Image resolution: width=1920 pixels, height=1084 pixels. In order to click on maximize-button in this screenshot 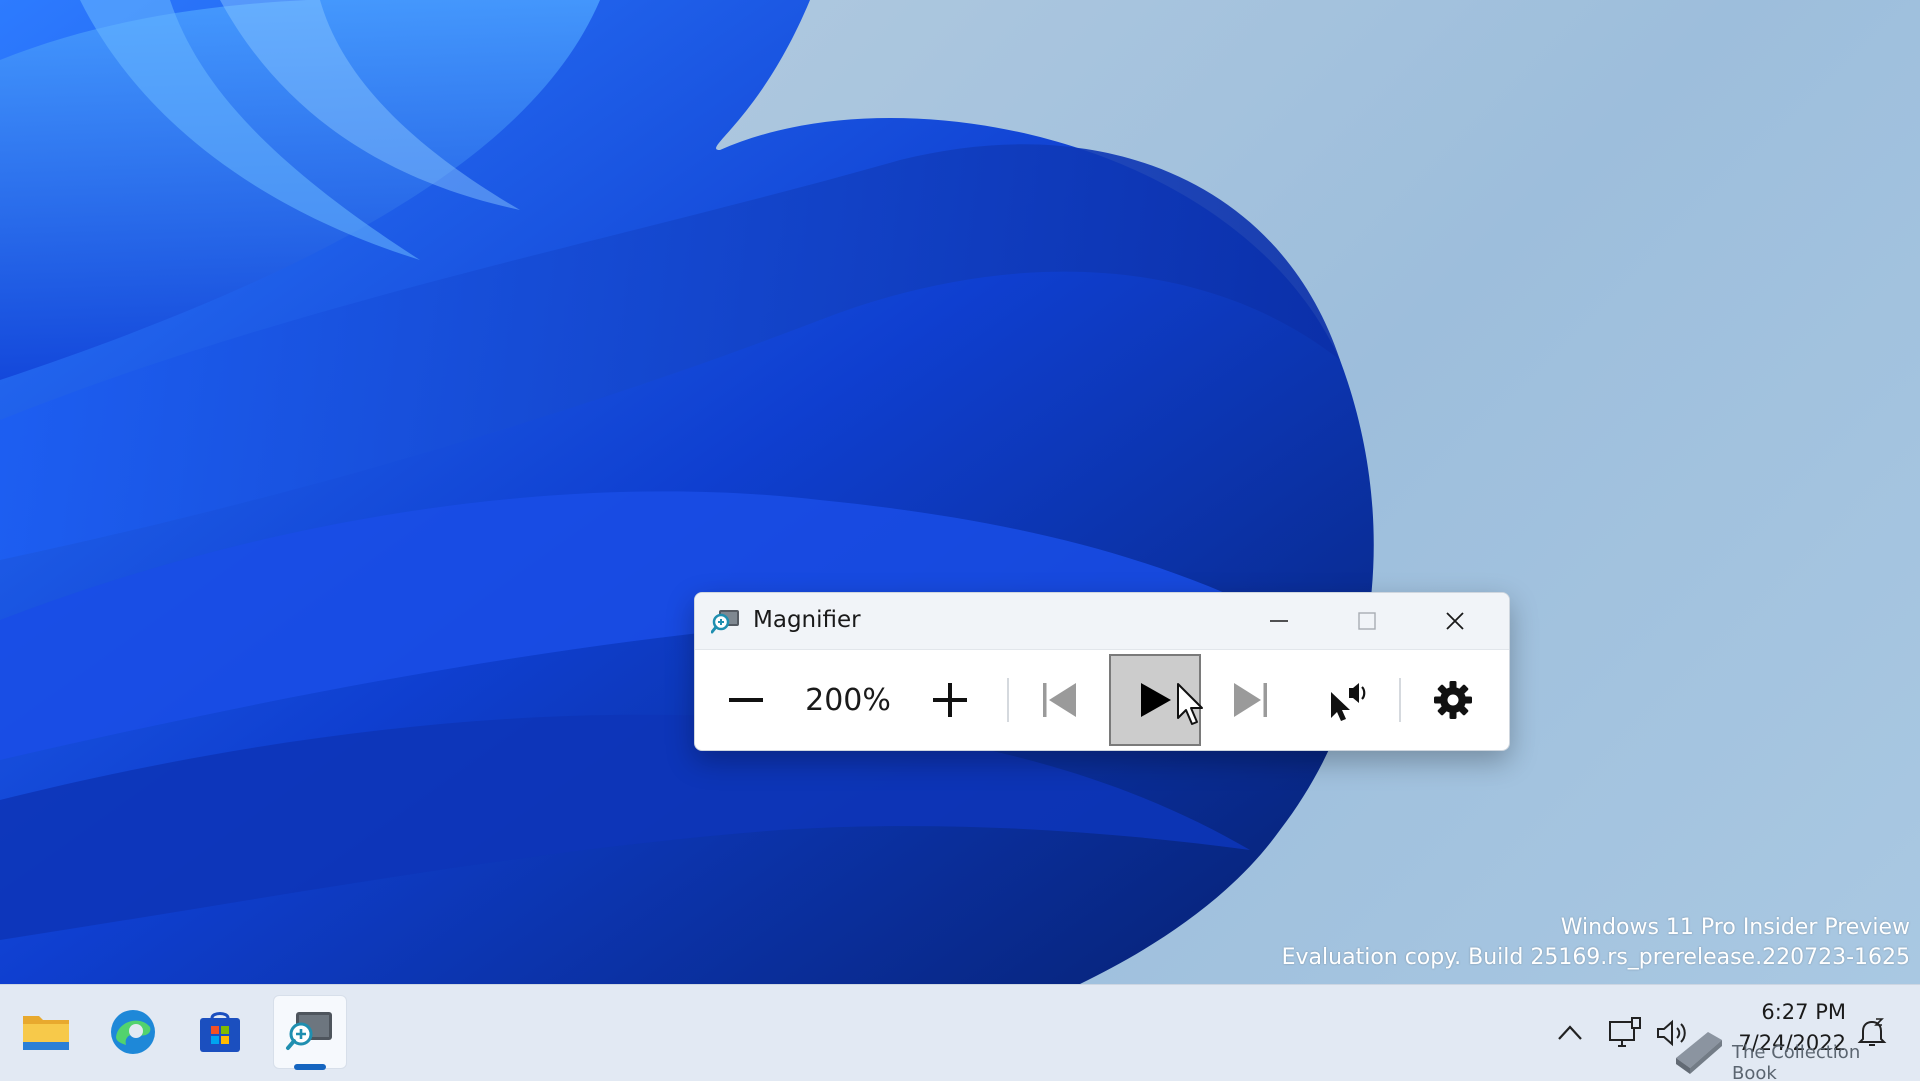, I will do `click(1367, 621)`.